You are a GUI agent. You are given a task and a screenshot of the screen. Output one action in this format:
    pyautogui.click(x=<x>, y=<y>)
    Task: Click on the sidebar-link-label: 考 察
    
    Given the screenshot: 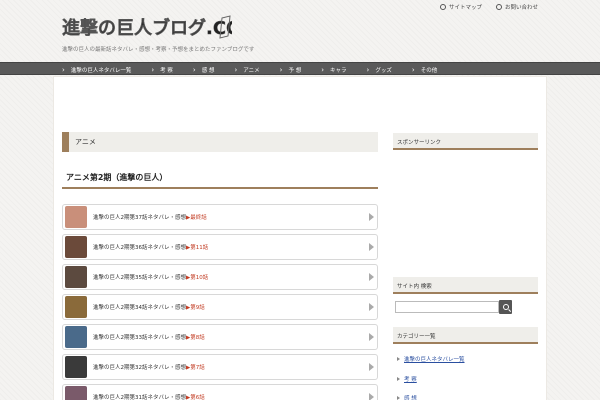 What is the action you would take?
    pyautogui.click(x=410, y=380)
    